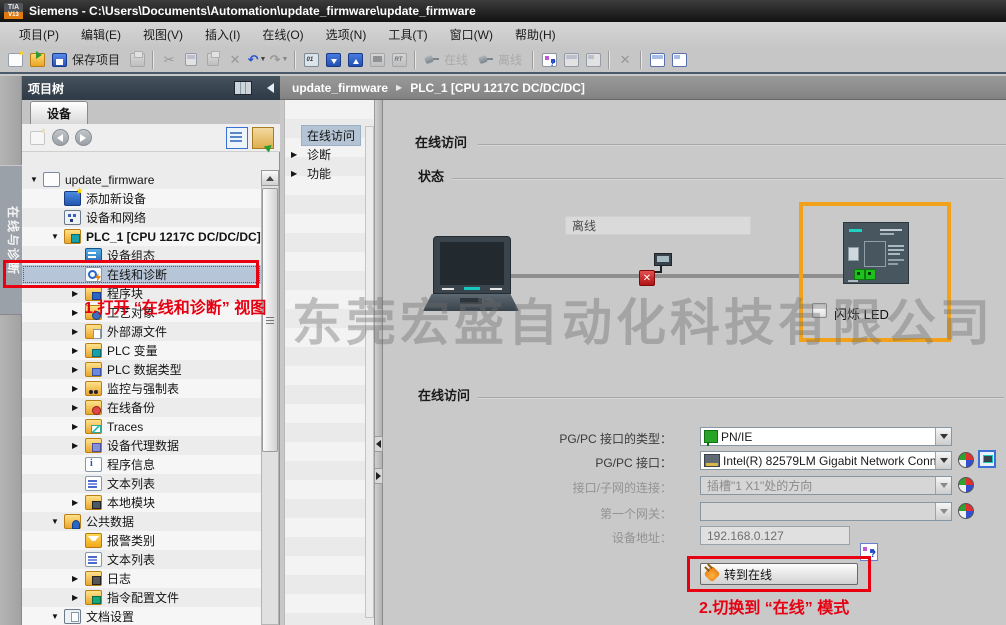 The image size is (1006, 625). What do you see at coordinates (257, 59) in the screenshot?
I see `undo-button: ↶ ▼` at bounding box center [257, 59].